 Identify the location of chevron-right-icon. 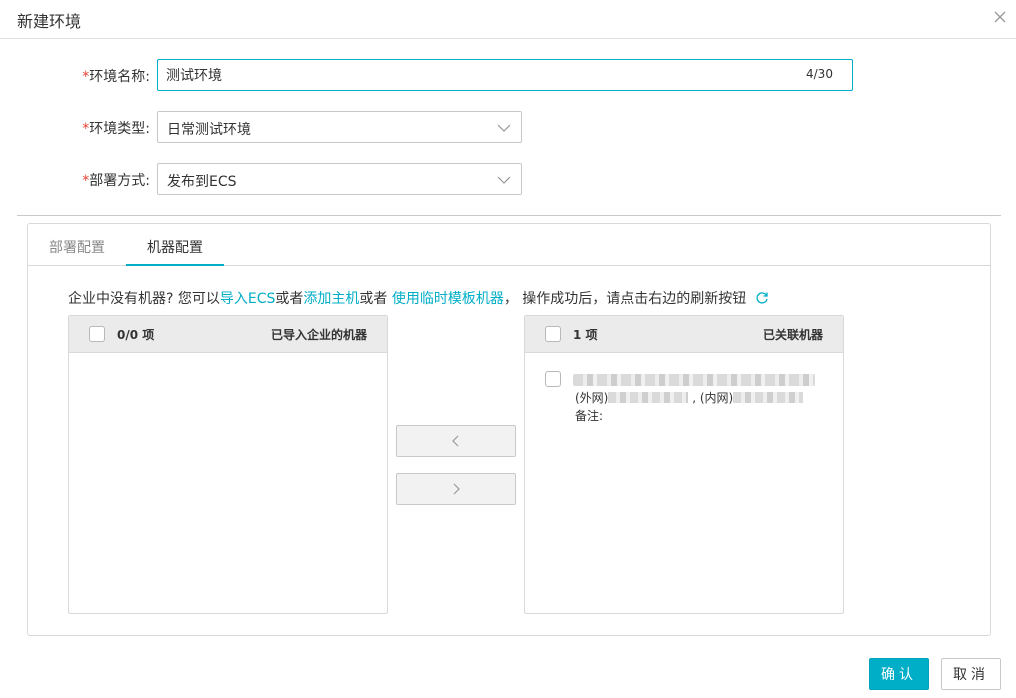
(456, 489).